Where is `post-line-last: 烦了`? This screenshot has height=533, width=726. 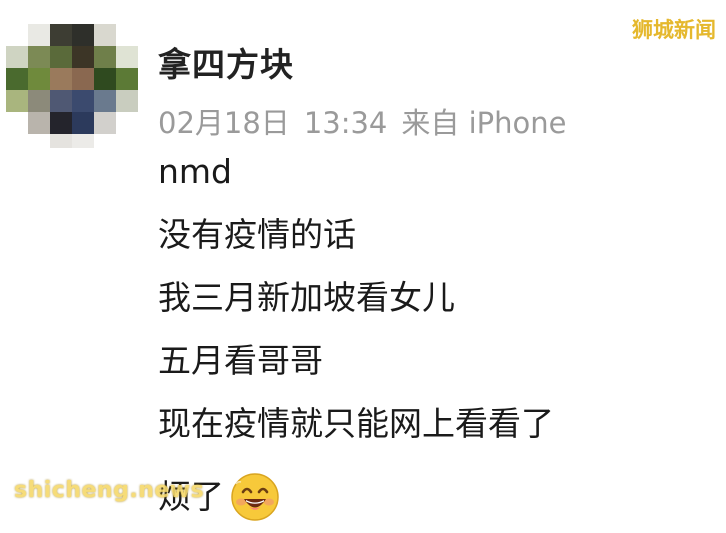 post-line-last: 烦了 is located at coordinates (428, 496).